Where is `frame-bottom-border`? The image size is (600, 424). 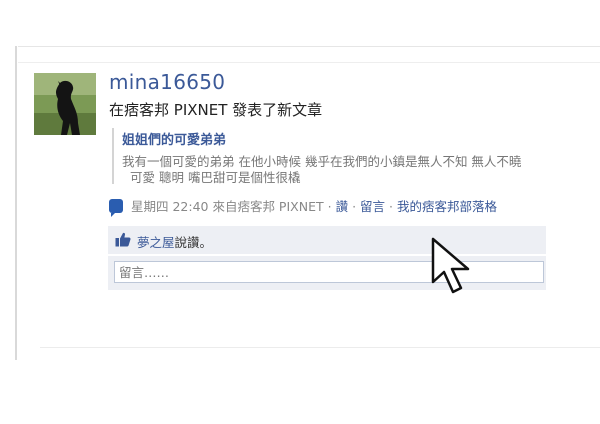 frame-bottom-border is located at coordinates (320, 347).